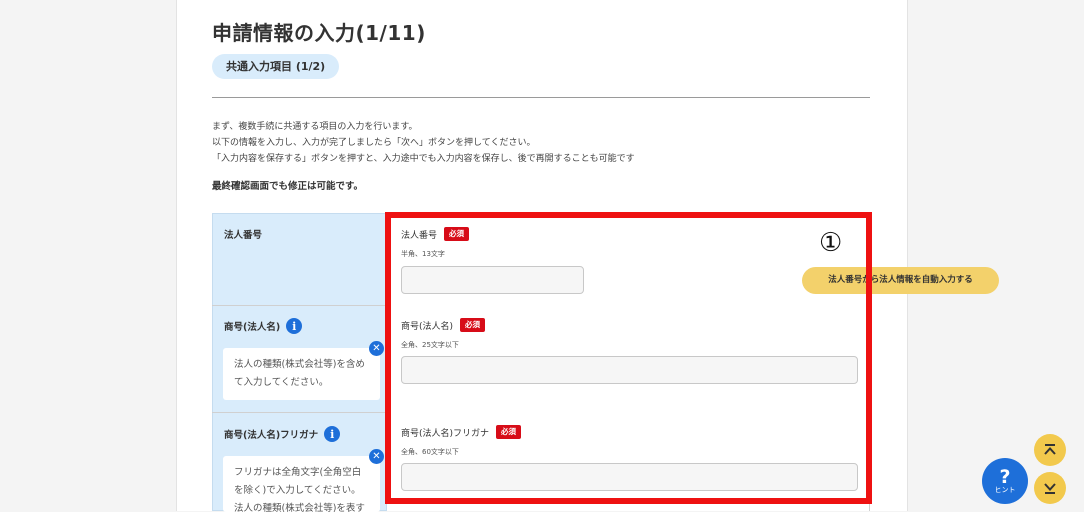  Describe the element at coordinates (461, 432) in the screenshot. I see `field-label-company-kana: 商号(法人名)フリガナ 必須` at that location.